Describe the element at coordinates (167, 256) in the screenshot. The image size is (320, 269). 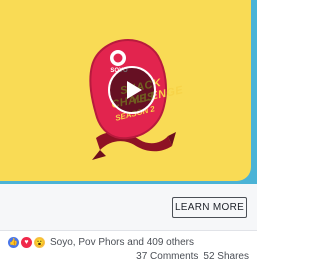
I see `comments-count: 37 Comments` at that location.